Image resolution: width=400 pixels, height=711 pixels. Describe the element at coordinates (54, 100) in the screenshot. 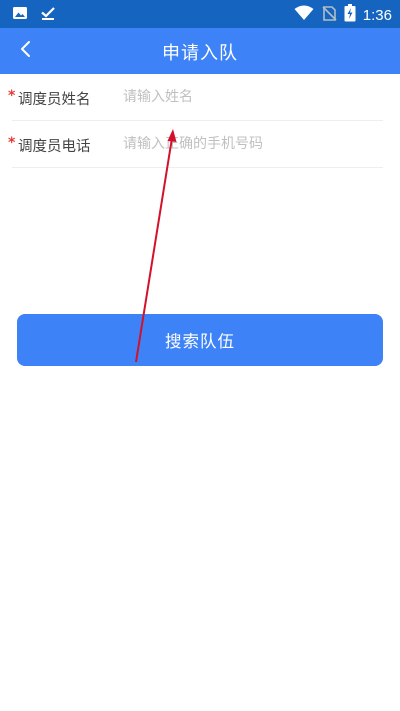

I see `dispatcher-name-label: 调度员姓名` at that location.